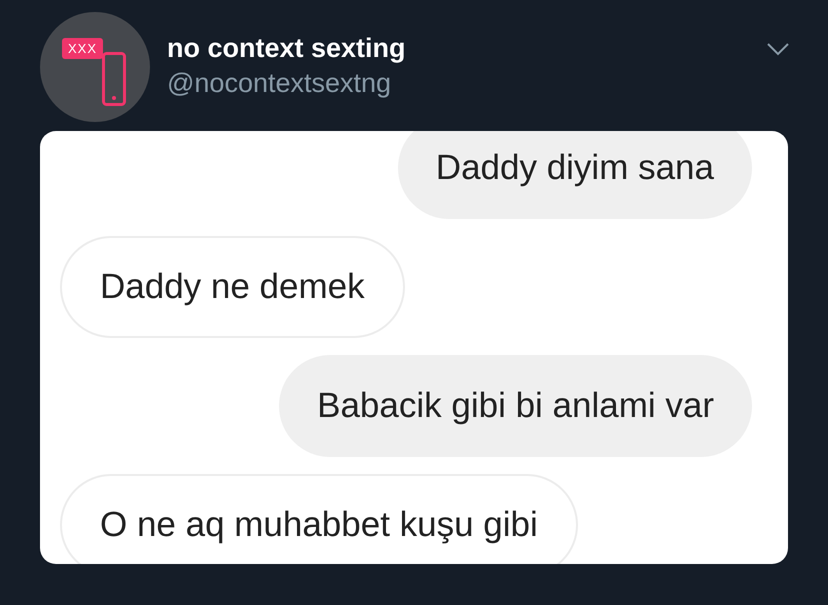  I want to click on sent-message-bubble: Daddy diyim sana, so click(575, 175).